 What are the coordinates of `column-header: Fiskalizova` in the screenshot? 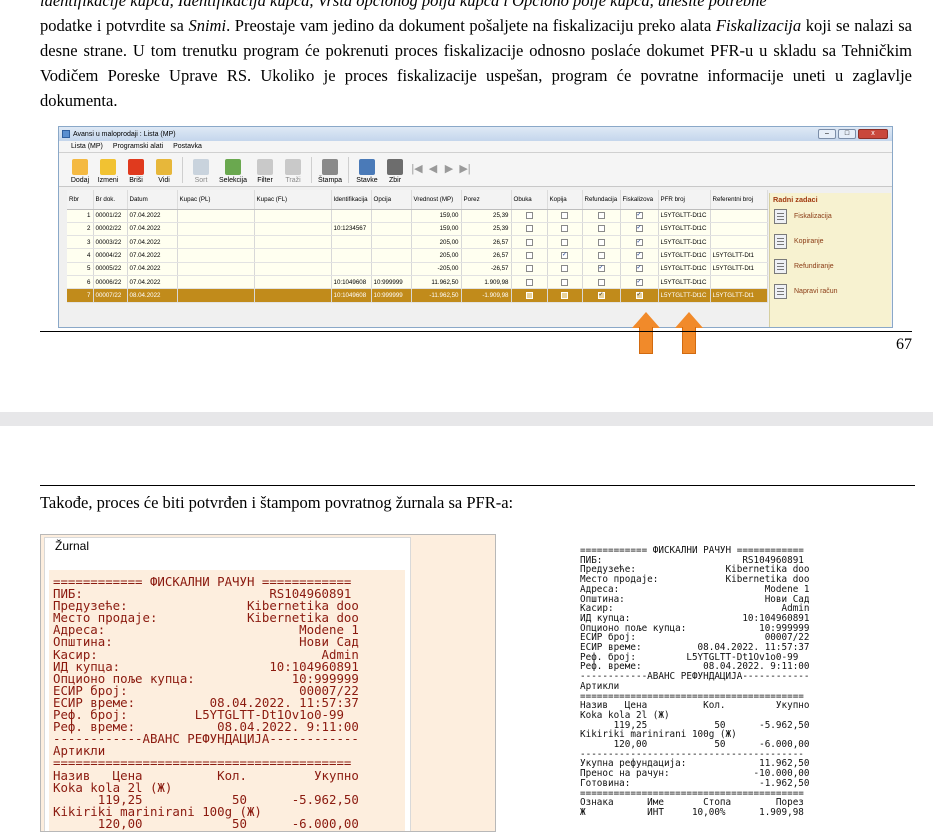 It's located at (639, 200).